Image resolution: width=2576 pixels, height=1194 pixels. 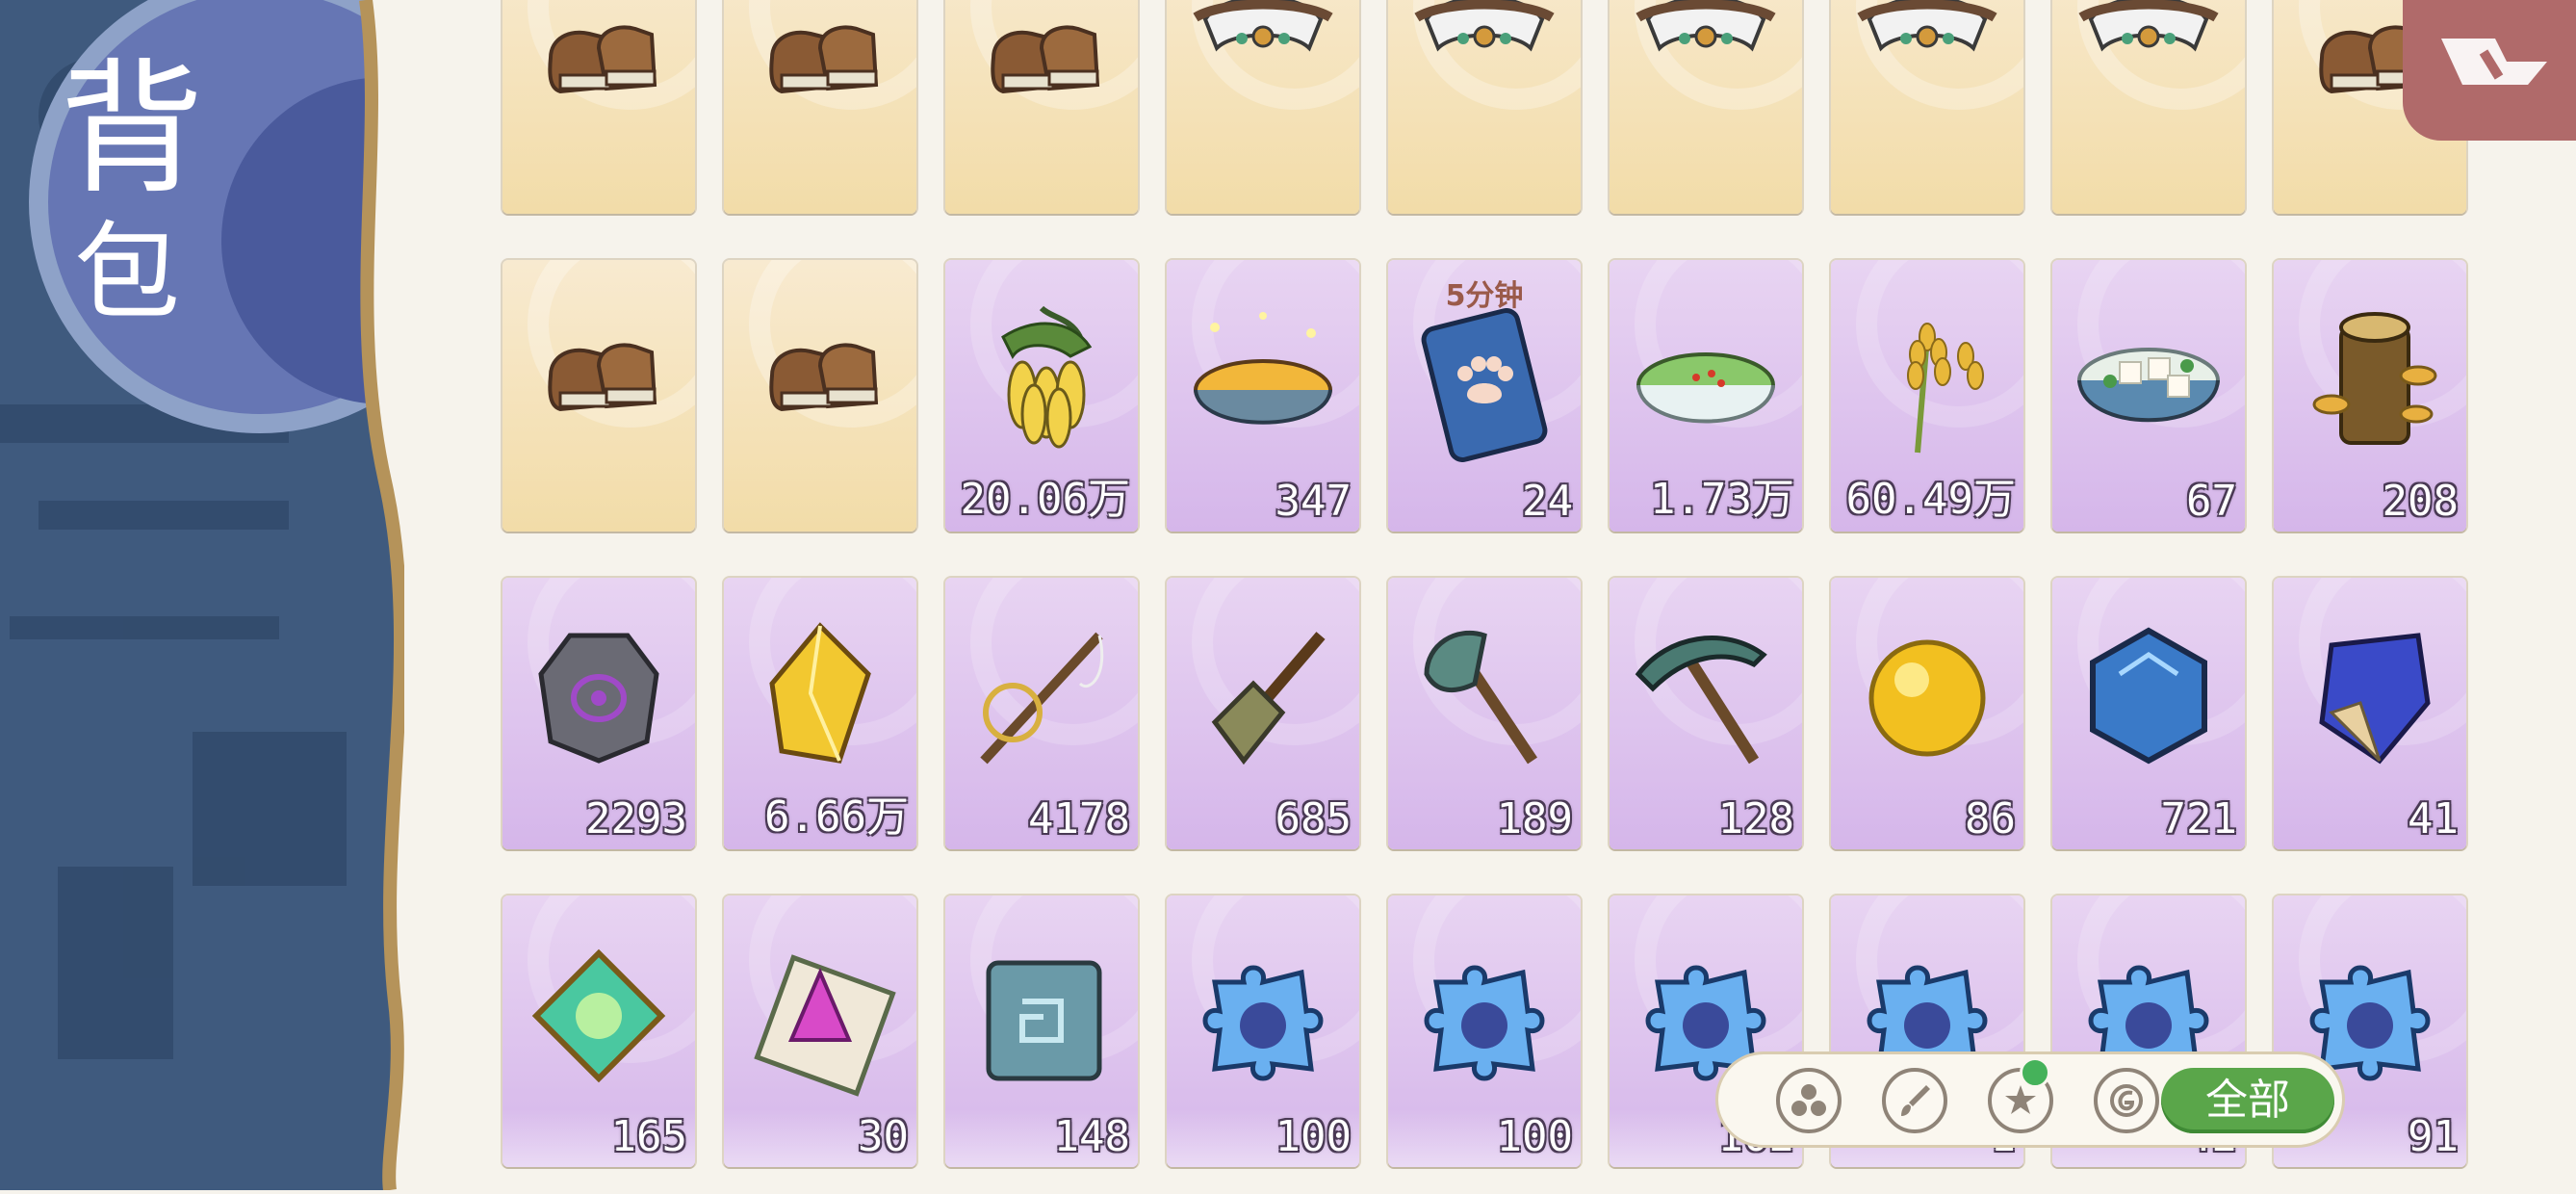 I want to click on gold-orb-icon, so click(x=1927, y=698).